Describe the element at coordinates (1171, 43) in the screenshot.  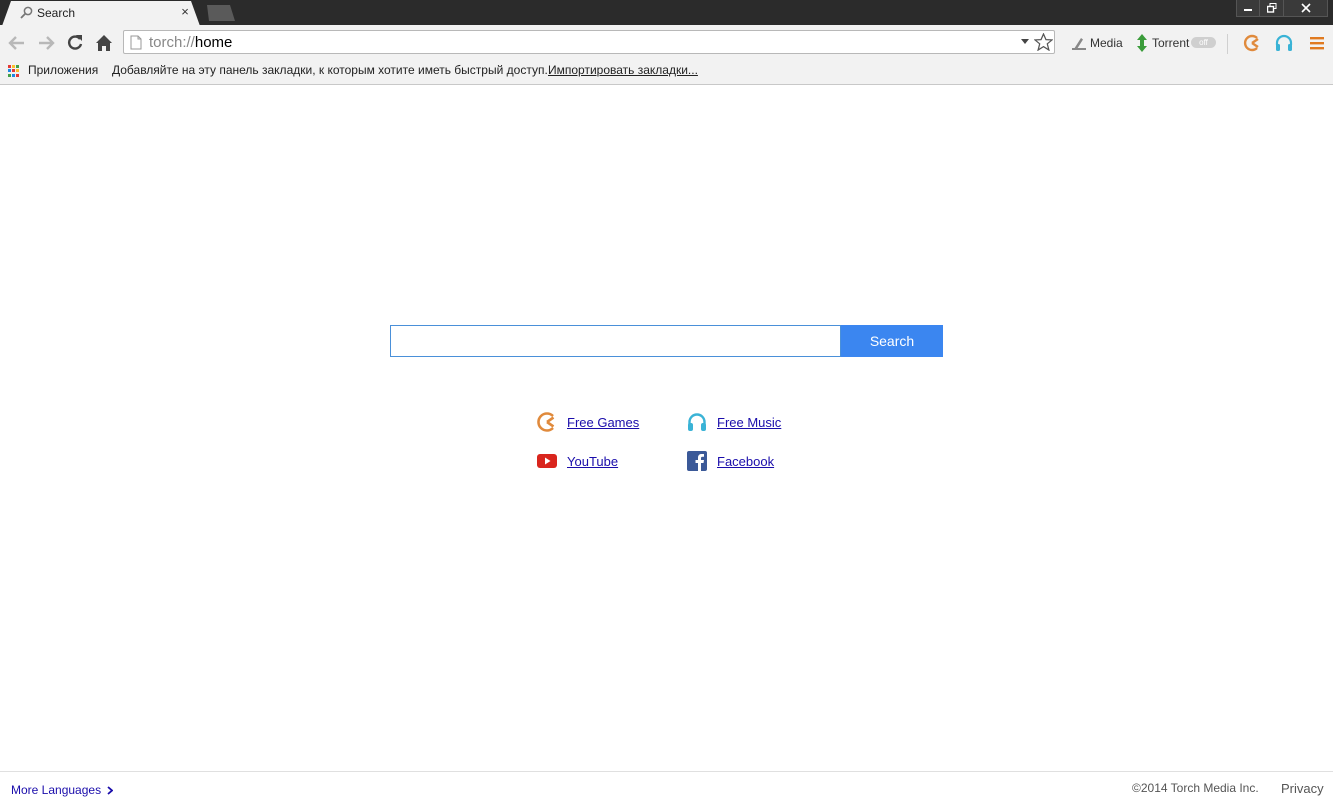
I see `torrent-label: Torrent` at that location.